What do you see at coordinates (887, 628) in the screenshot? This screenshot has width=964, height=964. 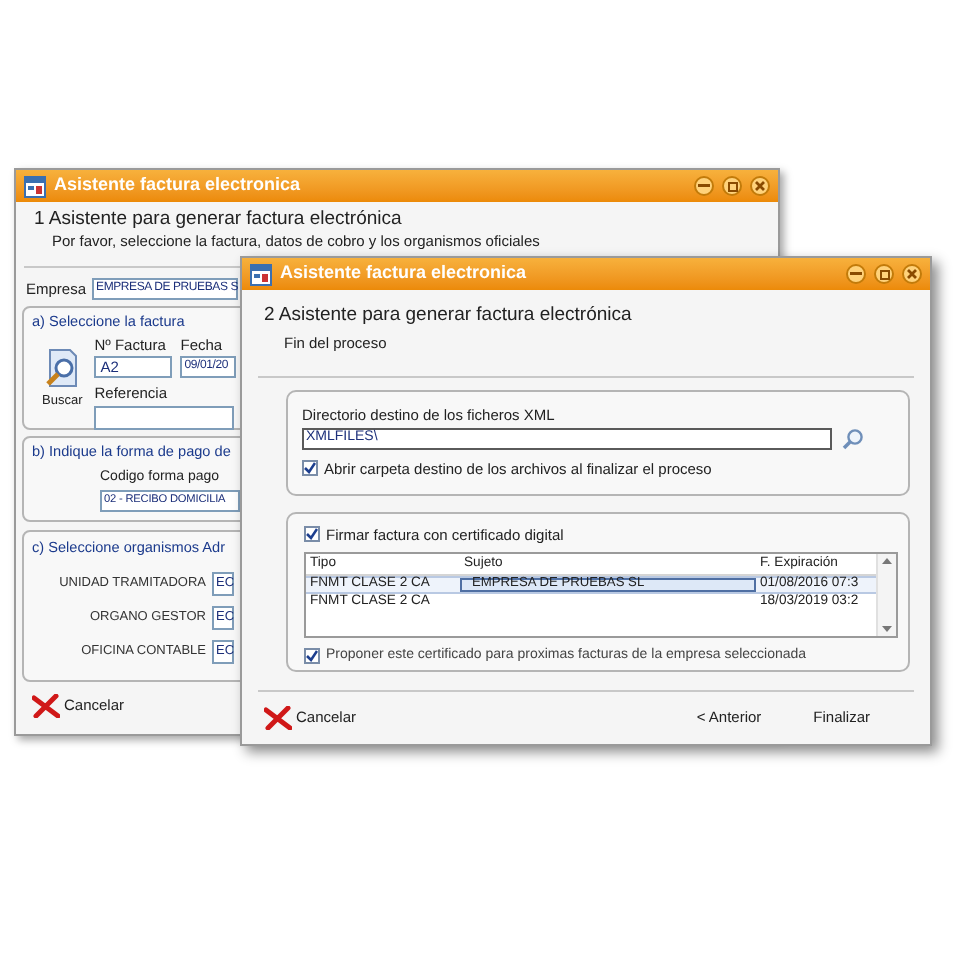 I see `down-arrow-icon` at bounding box center [887, 628].